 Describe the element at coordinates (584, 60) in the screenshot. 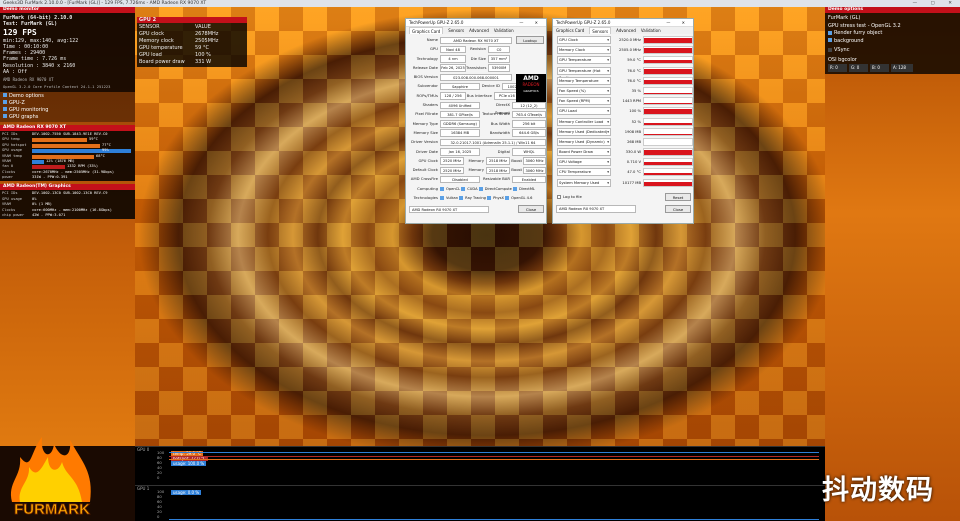

I see `sensor-name-select: GPU Temperature` at that location.